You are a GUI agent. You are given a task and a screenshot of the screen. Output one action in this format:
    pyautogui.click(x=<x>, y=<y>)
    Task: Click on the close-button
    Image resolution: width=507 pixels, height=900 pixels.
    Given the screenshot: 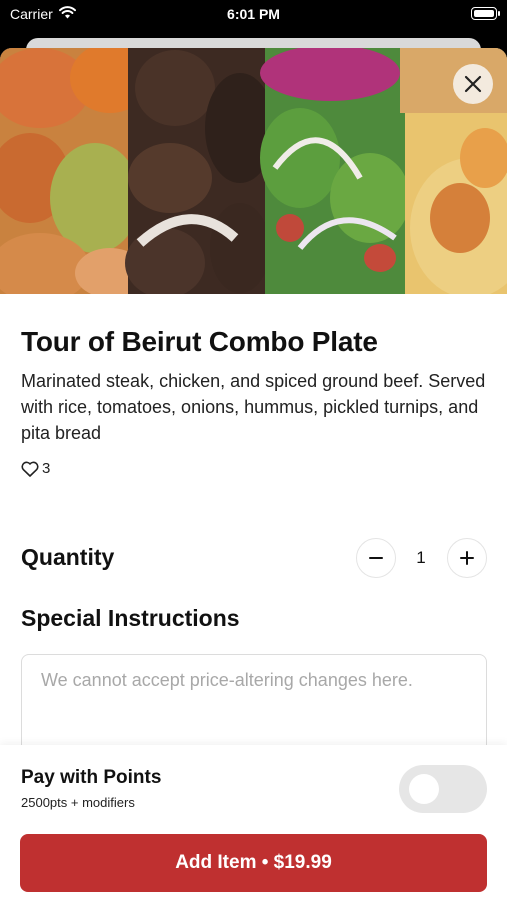 What is the action you would take?
    pyautogui.click(x=473, y=84)
    